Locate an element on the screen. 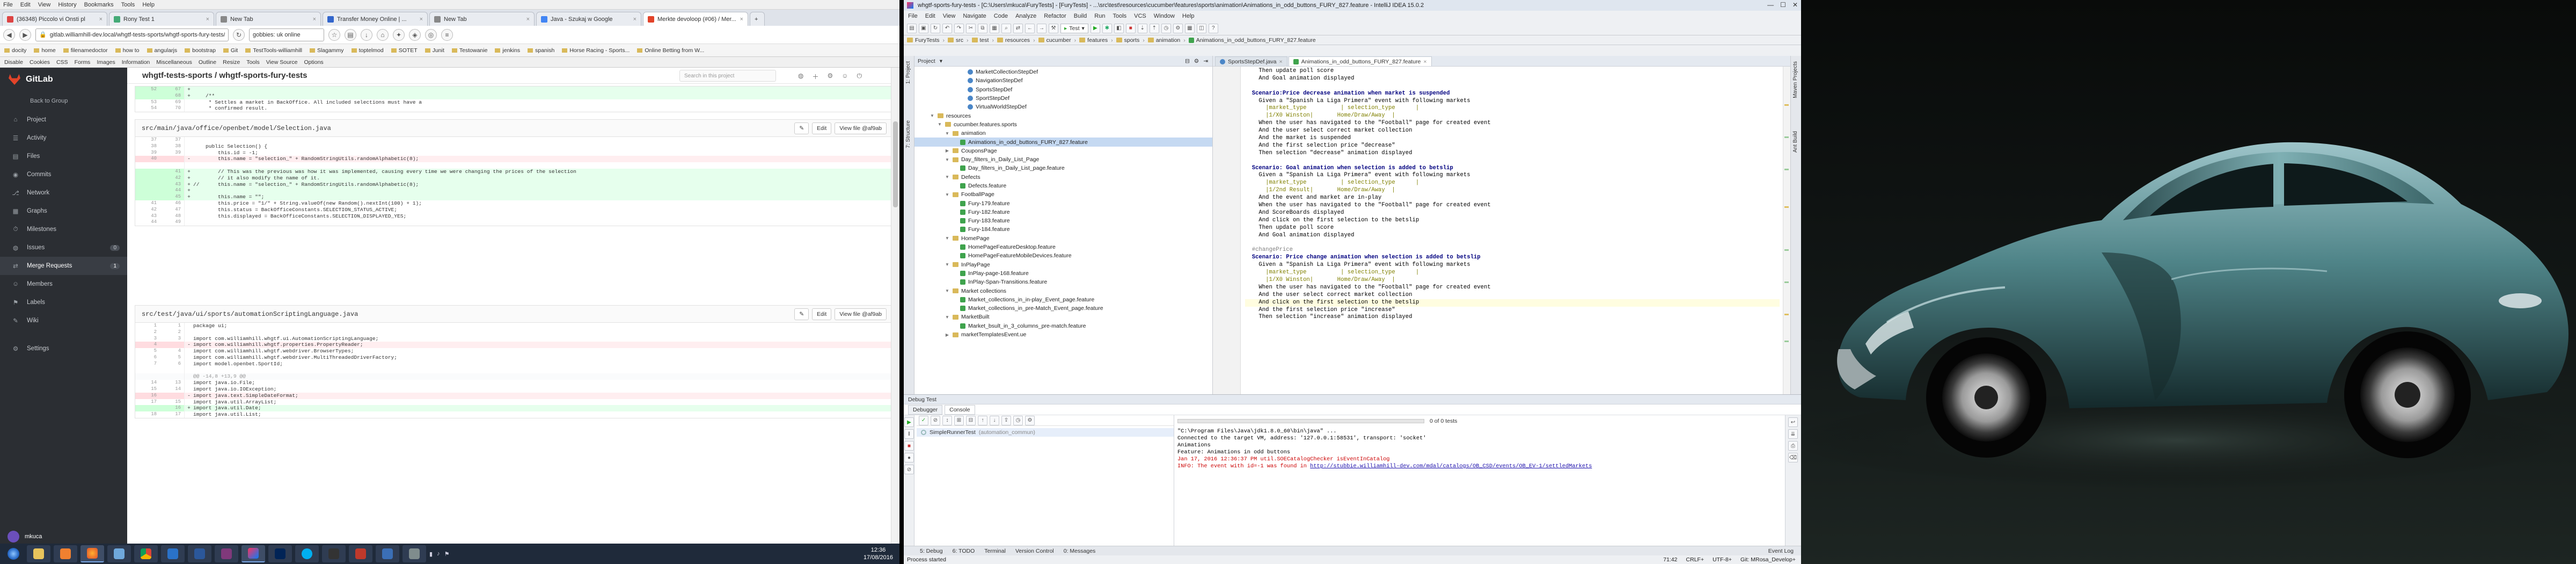  old-line-number: 4 is located at coordinates (147, 345).